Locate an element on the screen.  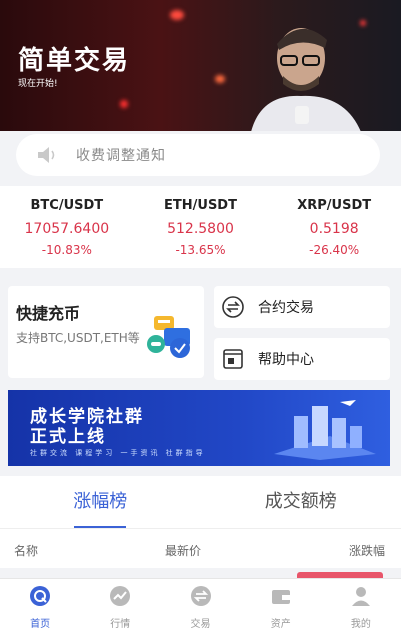
nav-label: 行情 is located at coordinates (120, 624).